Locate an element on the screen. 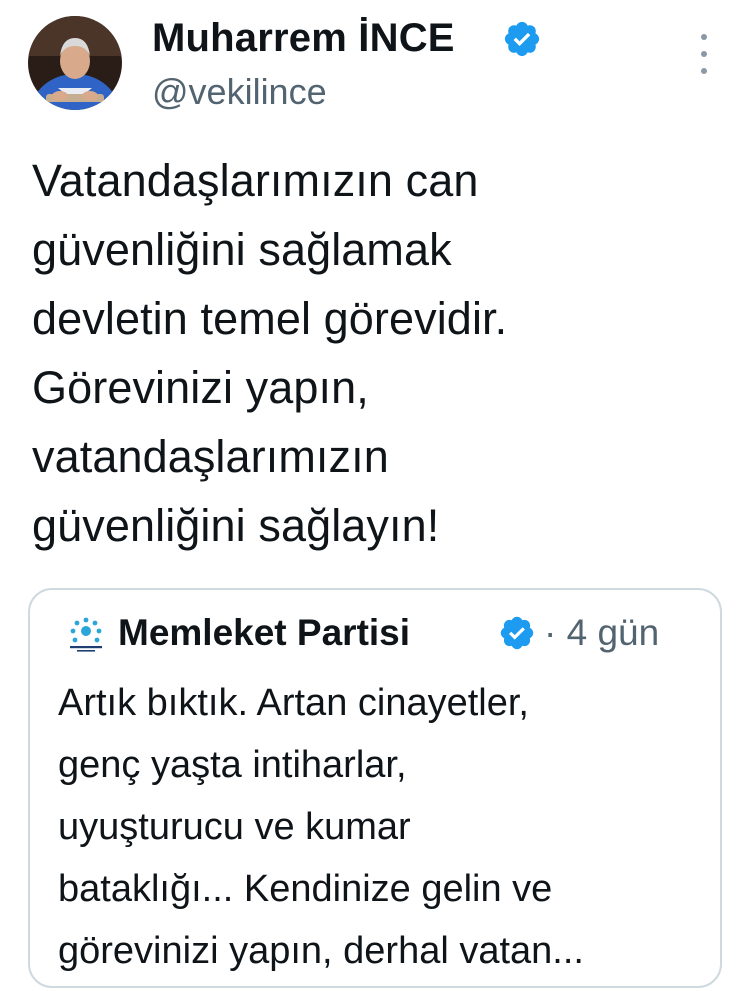 The image size is (750, 991). author-avatar is located at coordinates (75, 63).